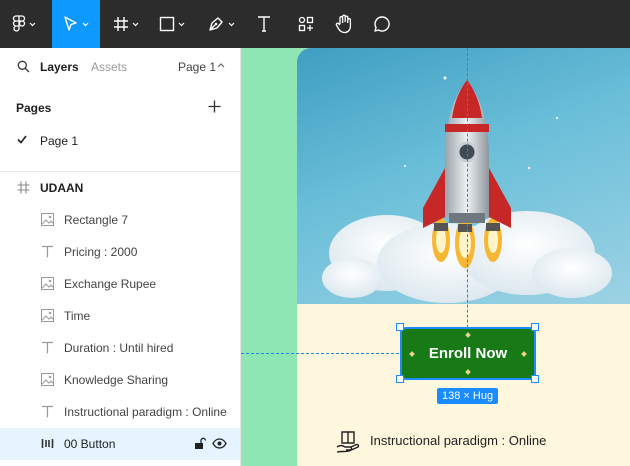 This screenshot has height=466, width=630. Describe the element at coordinates (120, 316) in the screenshot. I see `layer-item: Time` at that location.